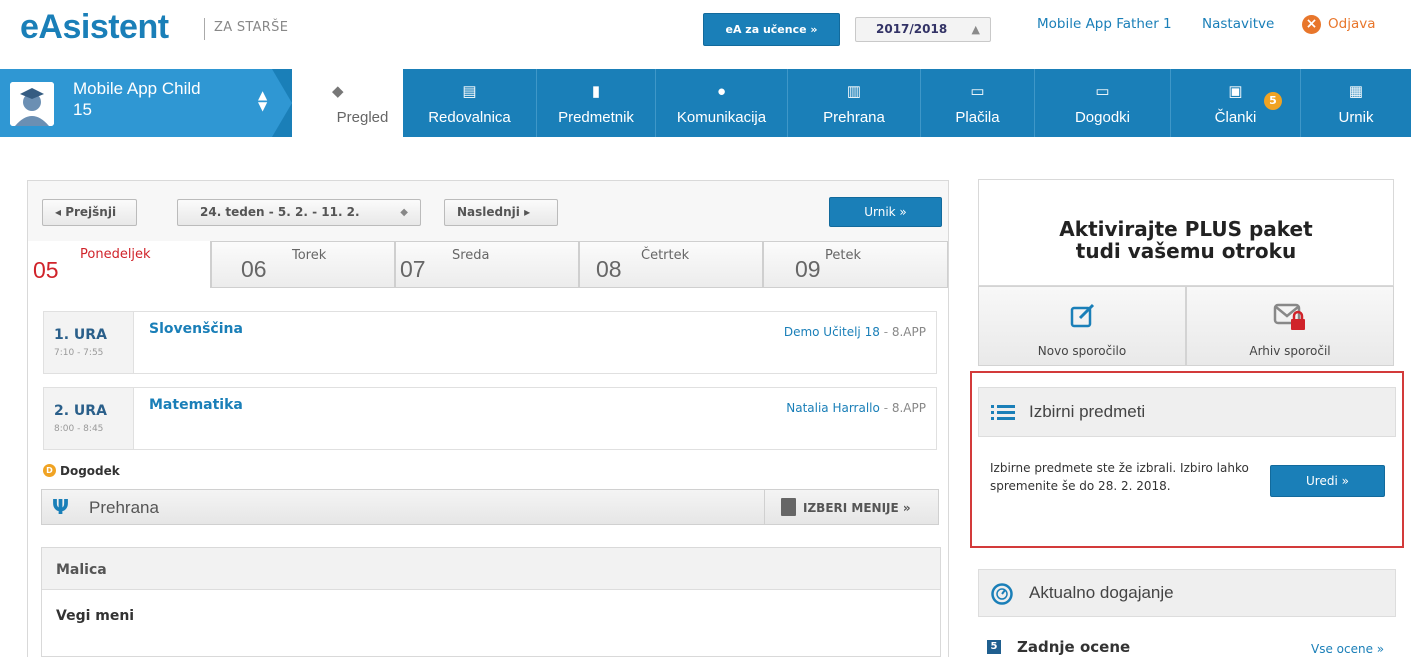 This screenshot has width=1411, height=657. I want to click on updown-arrows-icon: ◆, so click(404, 212).